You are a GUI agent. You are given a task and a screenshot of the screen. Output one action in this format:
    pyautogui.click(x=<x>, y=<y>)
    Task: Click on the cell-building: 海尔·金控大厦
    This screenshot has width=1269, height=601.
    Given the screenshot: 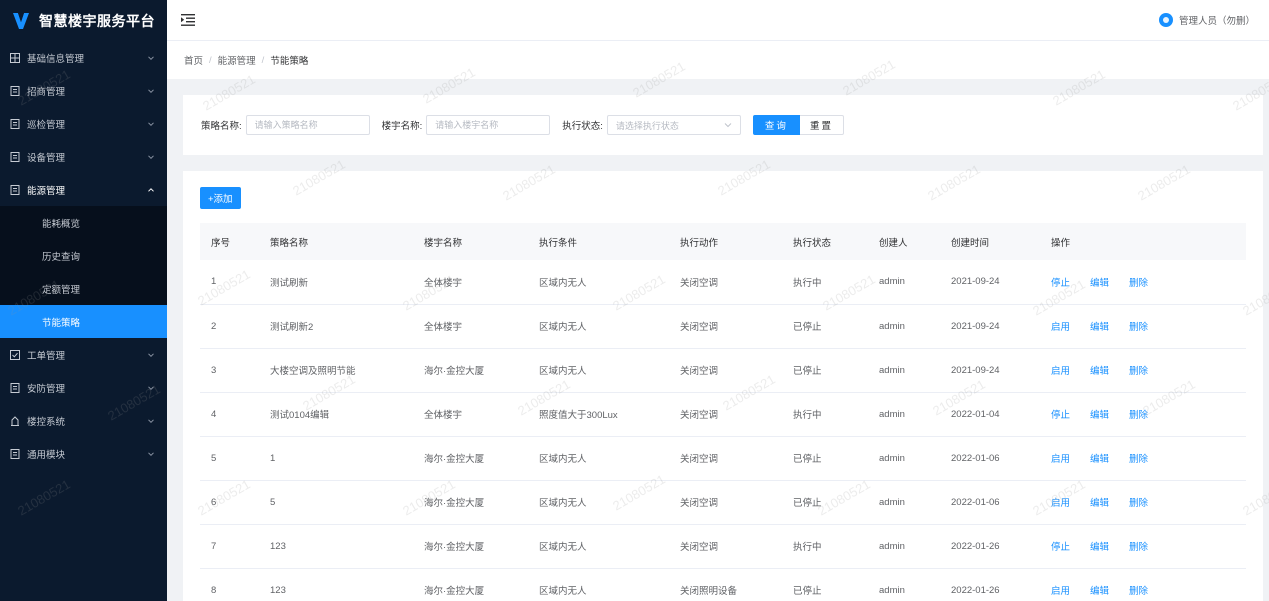 What is the action you would take?
    pyautogui.click(x=454, y=371)
    